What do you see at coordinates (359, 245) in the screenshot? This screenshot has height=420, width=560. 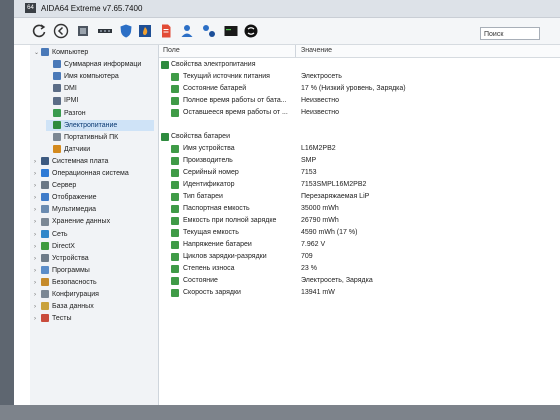 I see `table-row: Напряжение батареи 7.962 V` at bounding box center [359, 245].